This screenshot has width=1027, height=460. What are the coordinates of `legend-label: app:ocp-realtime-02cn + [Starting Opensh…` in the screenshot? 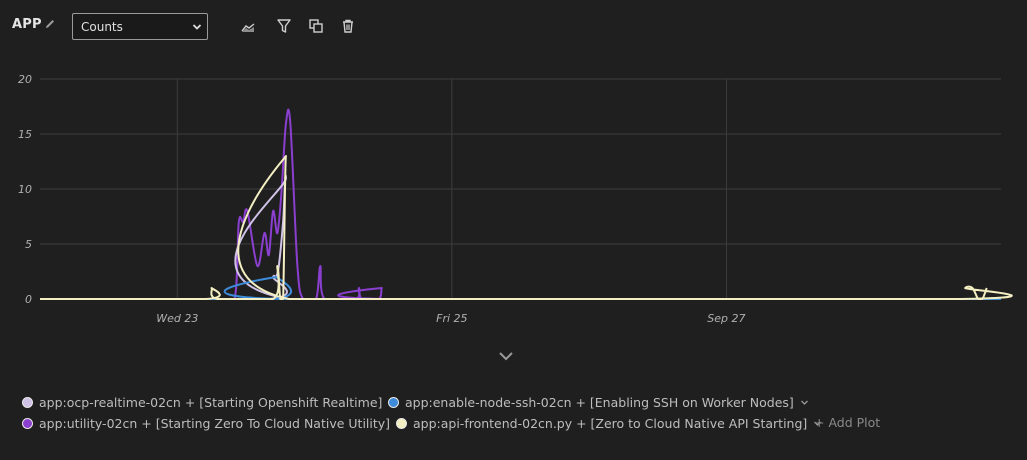 It's located at (211, 402).